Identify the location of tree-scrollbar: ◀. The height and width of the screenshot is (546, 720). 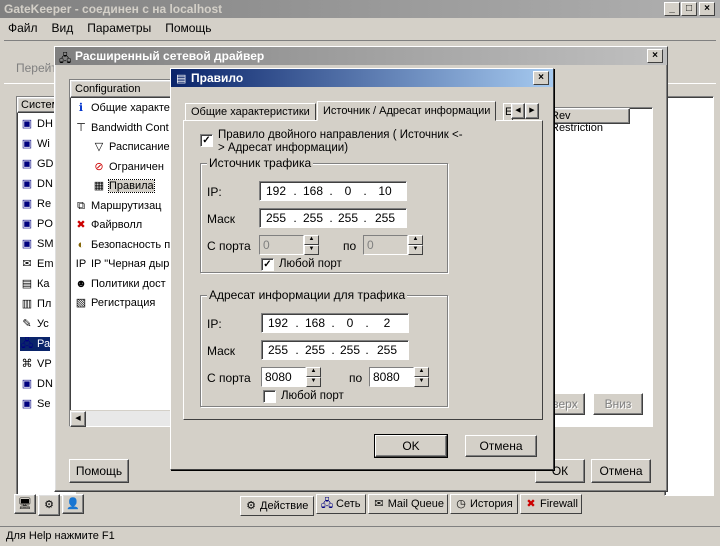
(122, 418).